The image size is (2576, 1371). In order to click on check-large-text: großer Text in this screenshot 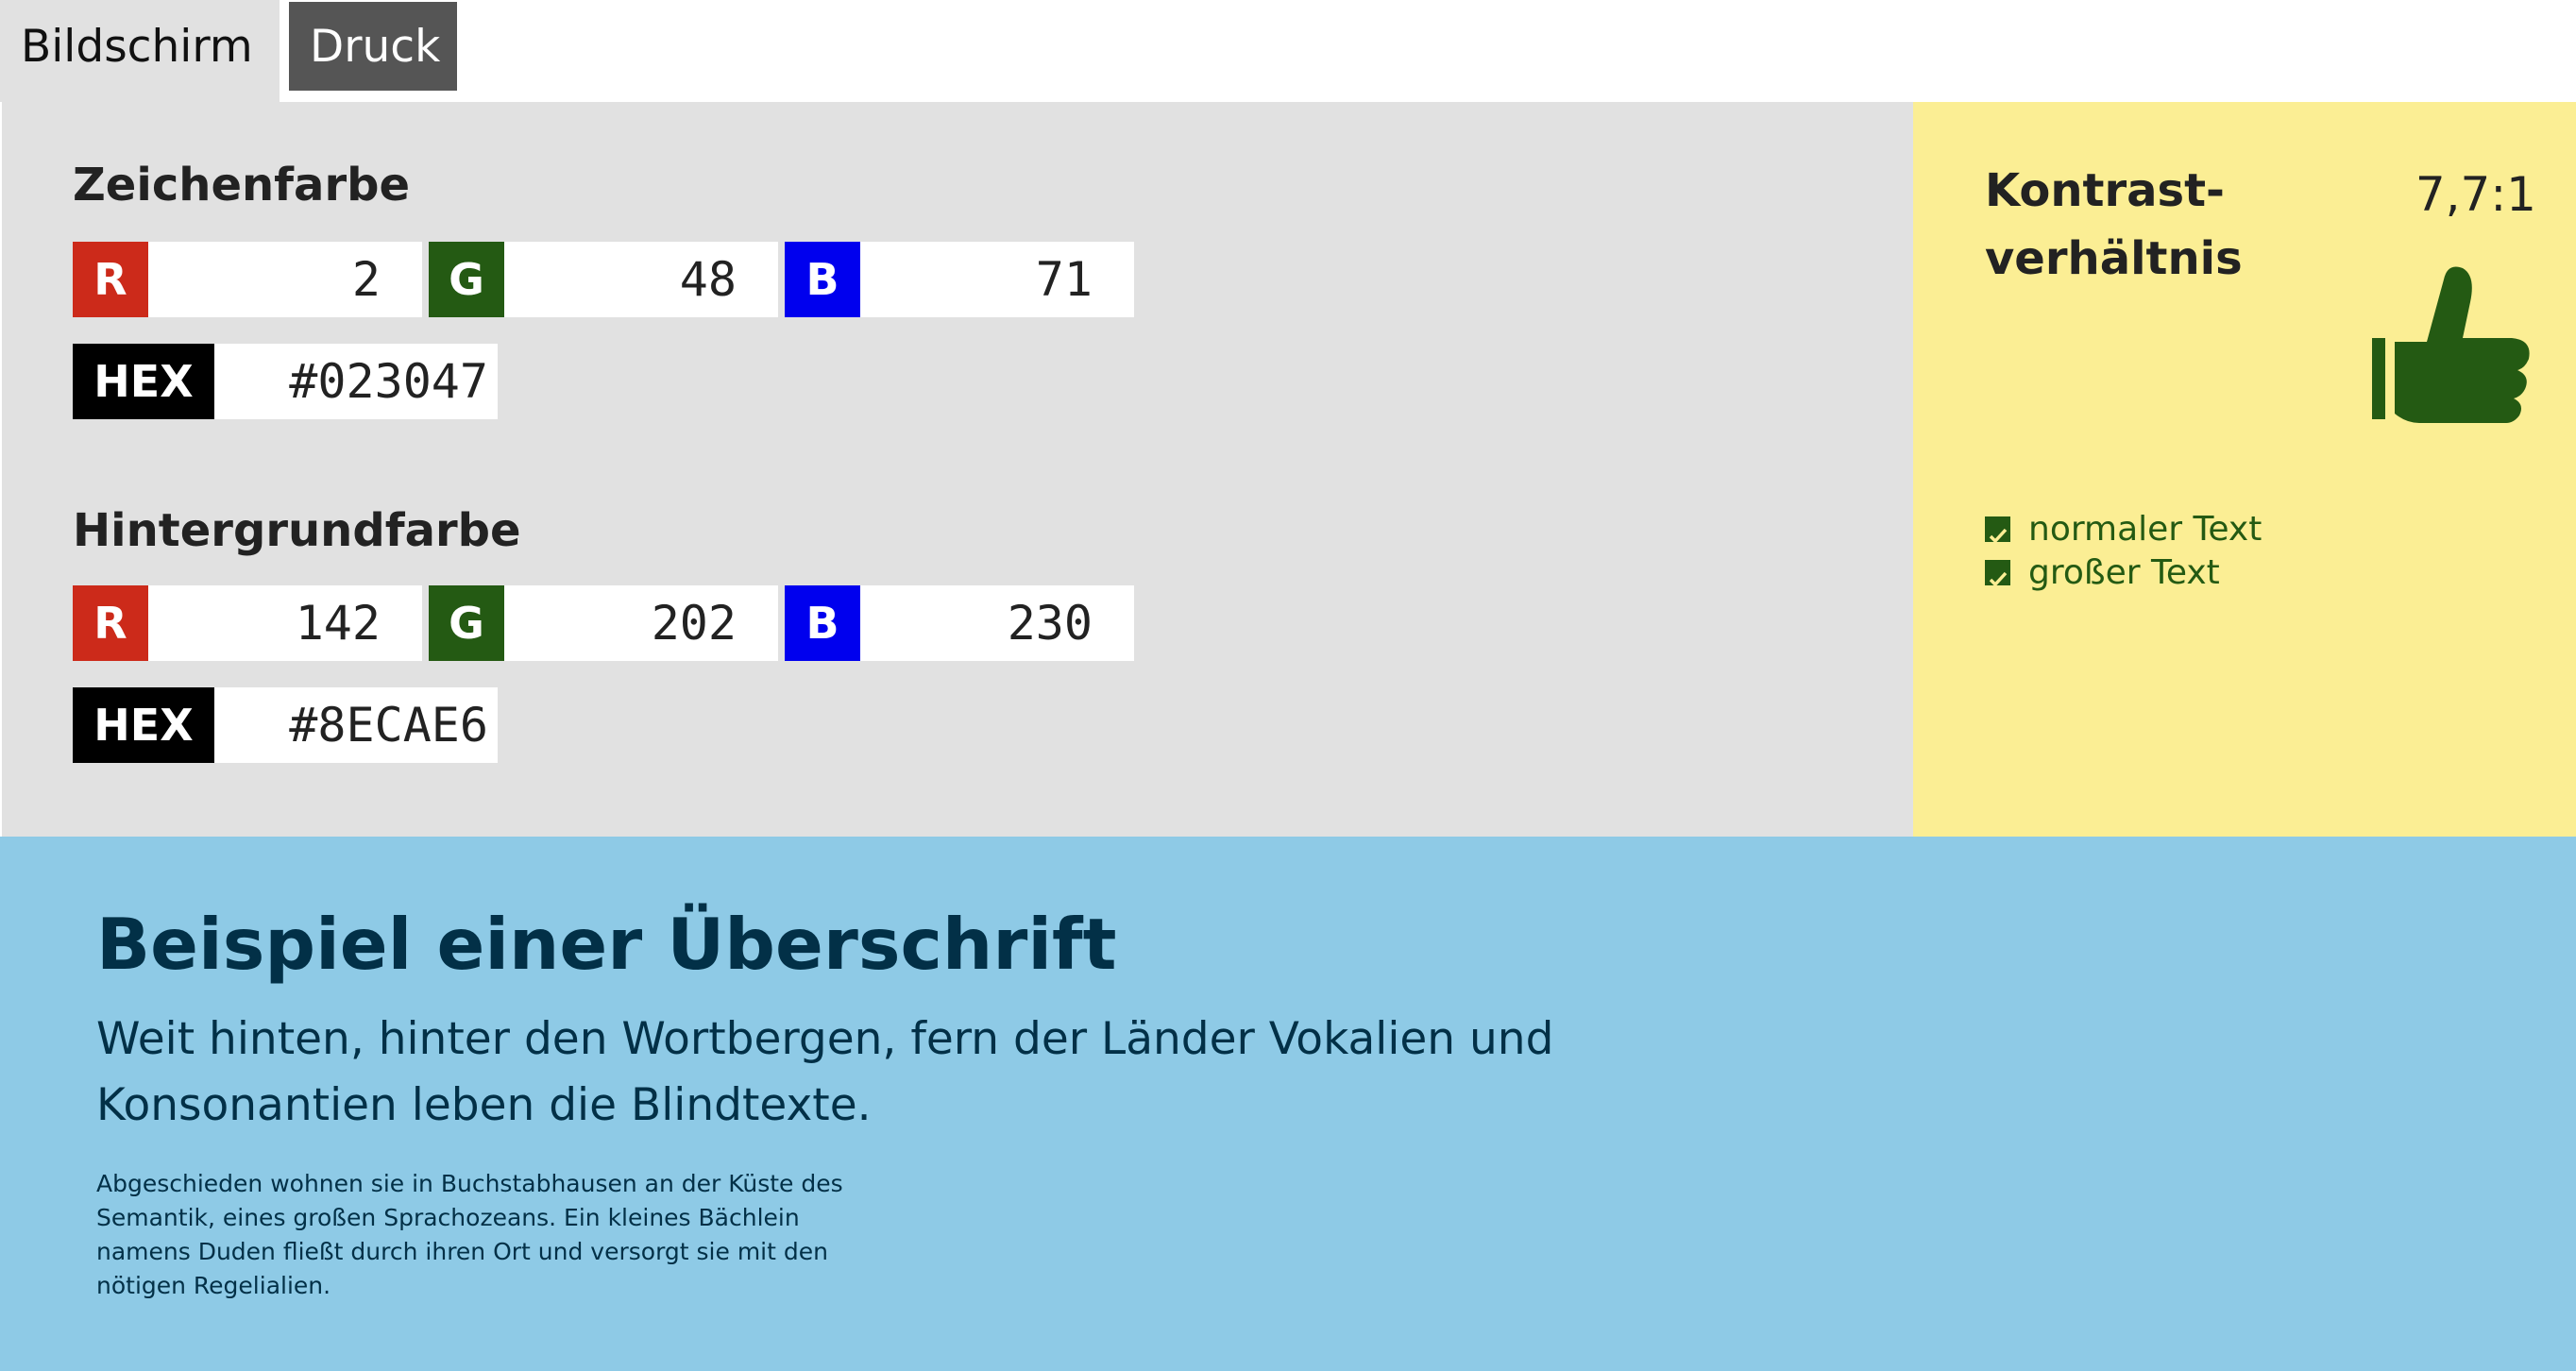, I will do `click(2123, 573)`.